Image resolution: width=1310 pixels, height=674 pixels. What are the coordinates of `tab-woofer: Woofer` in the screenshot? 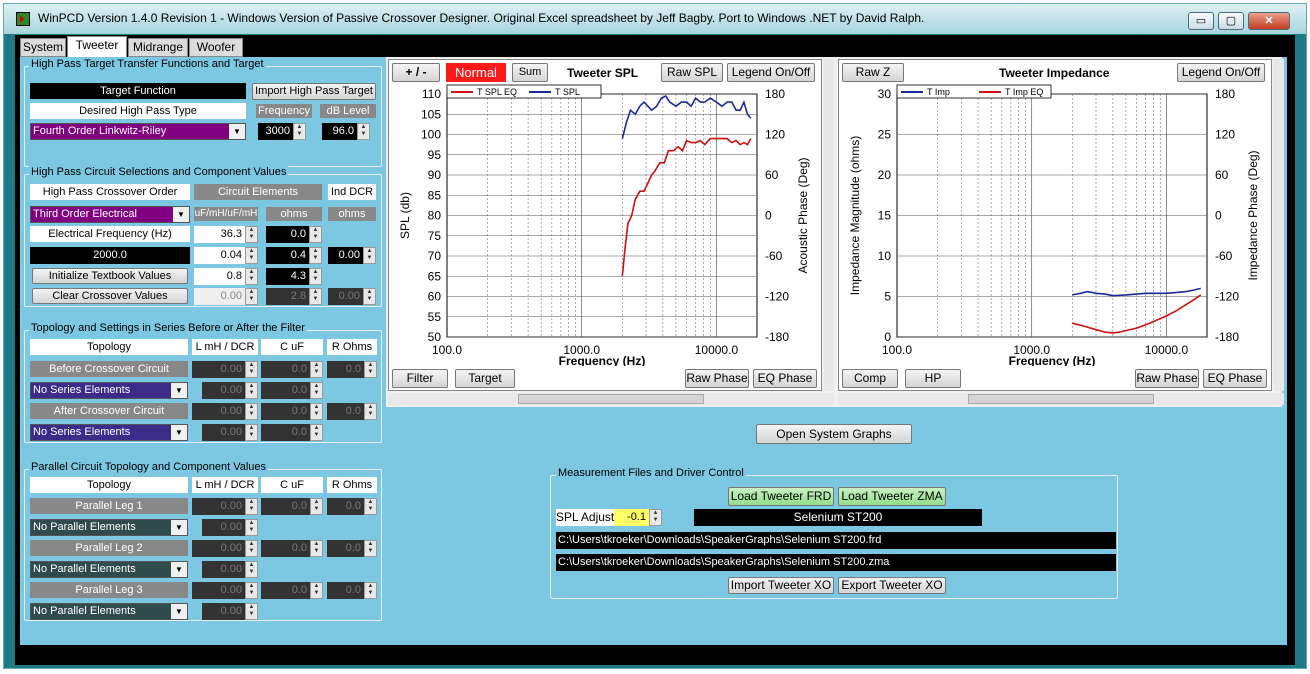 It's located at (216, 47).